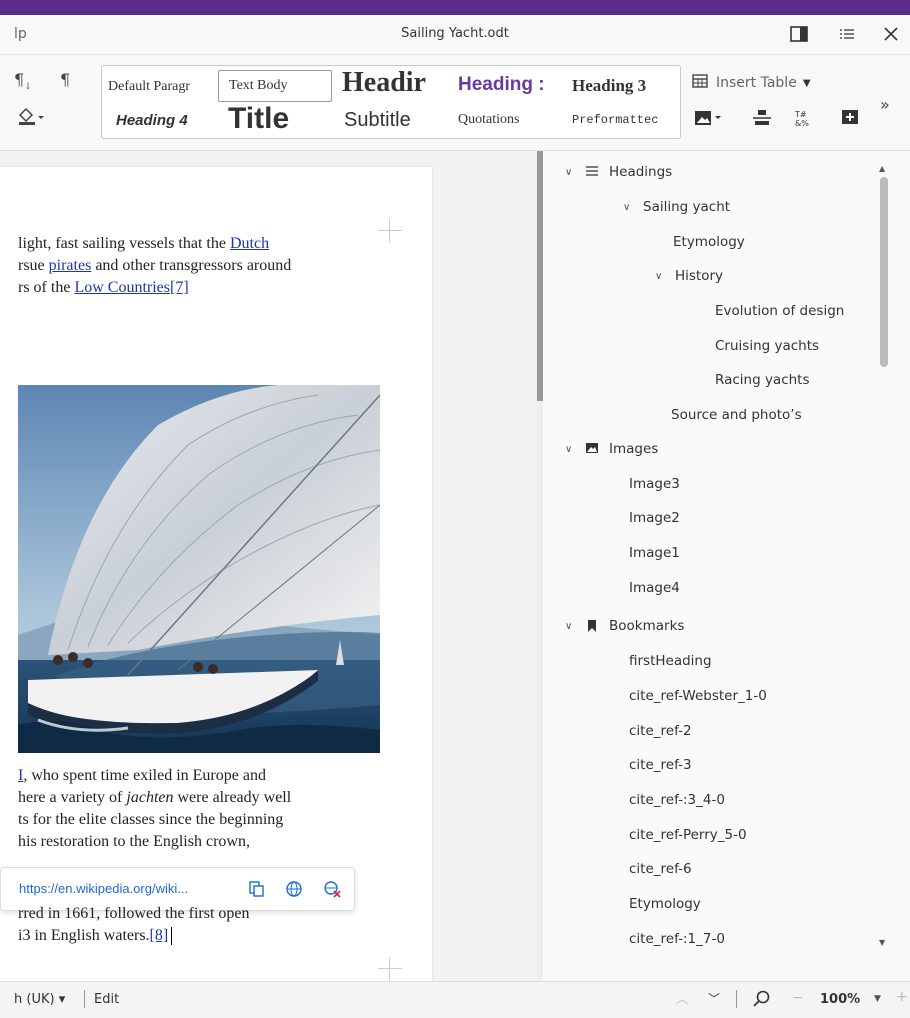  I want to click on navigator-category-headings: ∨ Headings, so click(618, 172).